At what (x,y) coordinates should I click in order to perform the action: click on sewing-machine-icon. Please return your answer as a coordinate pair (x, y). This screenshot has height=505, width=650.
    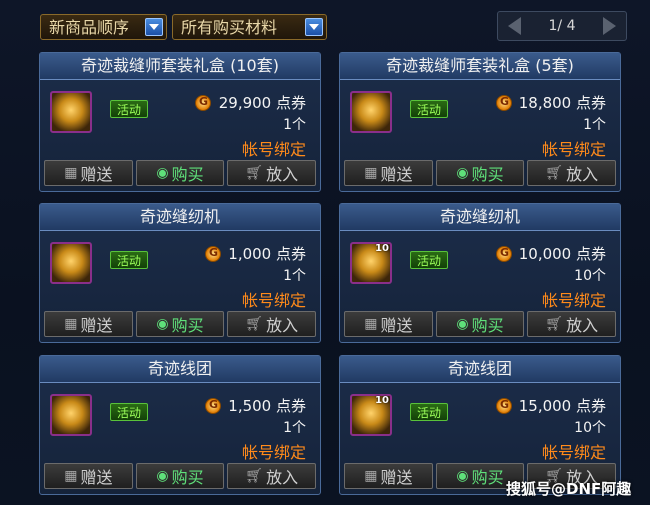
    Looking at the image, I should click on (71, 263).